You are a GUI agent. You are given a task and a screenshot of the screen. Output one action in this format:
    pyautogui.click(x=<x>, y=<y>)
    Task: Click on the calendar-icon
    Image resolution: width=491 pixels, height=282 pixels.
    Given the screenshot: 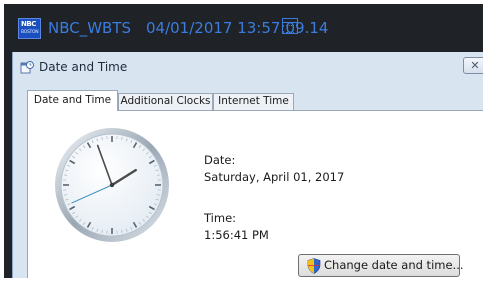 What is the action you would take?
    pyautogui.click(x=290, y=26)
    